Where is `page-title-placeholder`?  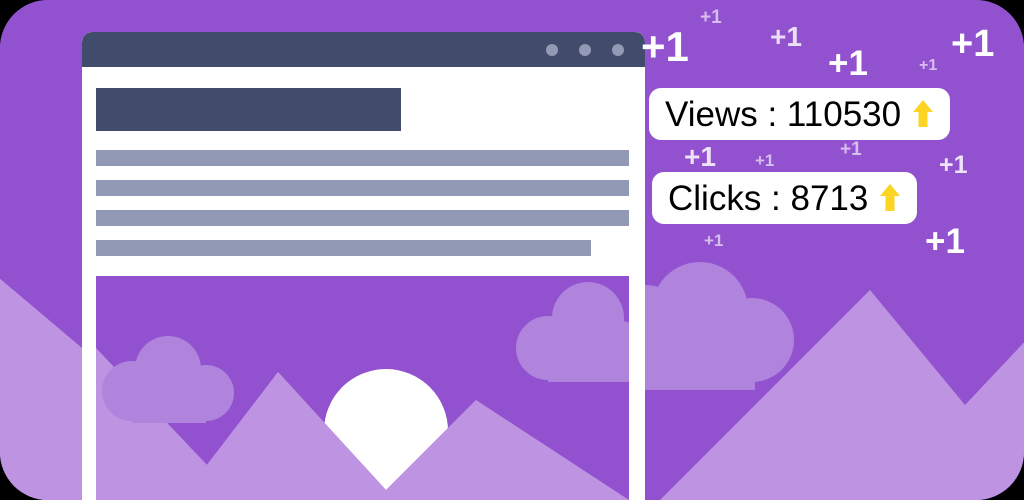
page-title-placeholder is located at coordinates (248, 109).